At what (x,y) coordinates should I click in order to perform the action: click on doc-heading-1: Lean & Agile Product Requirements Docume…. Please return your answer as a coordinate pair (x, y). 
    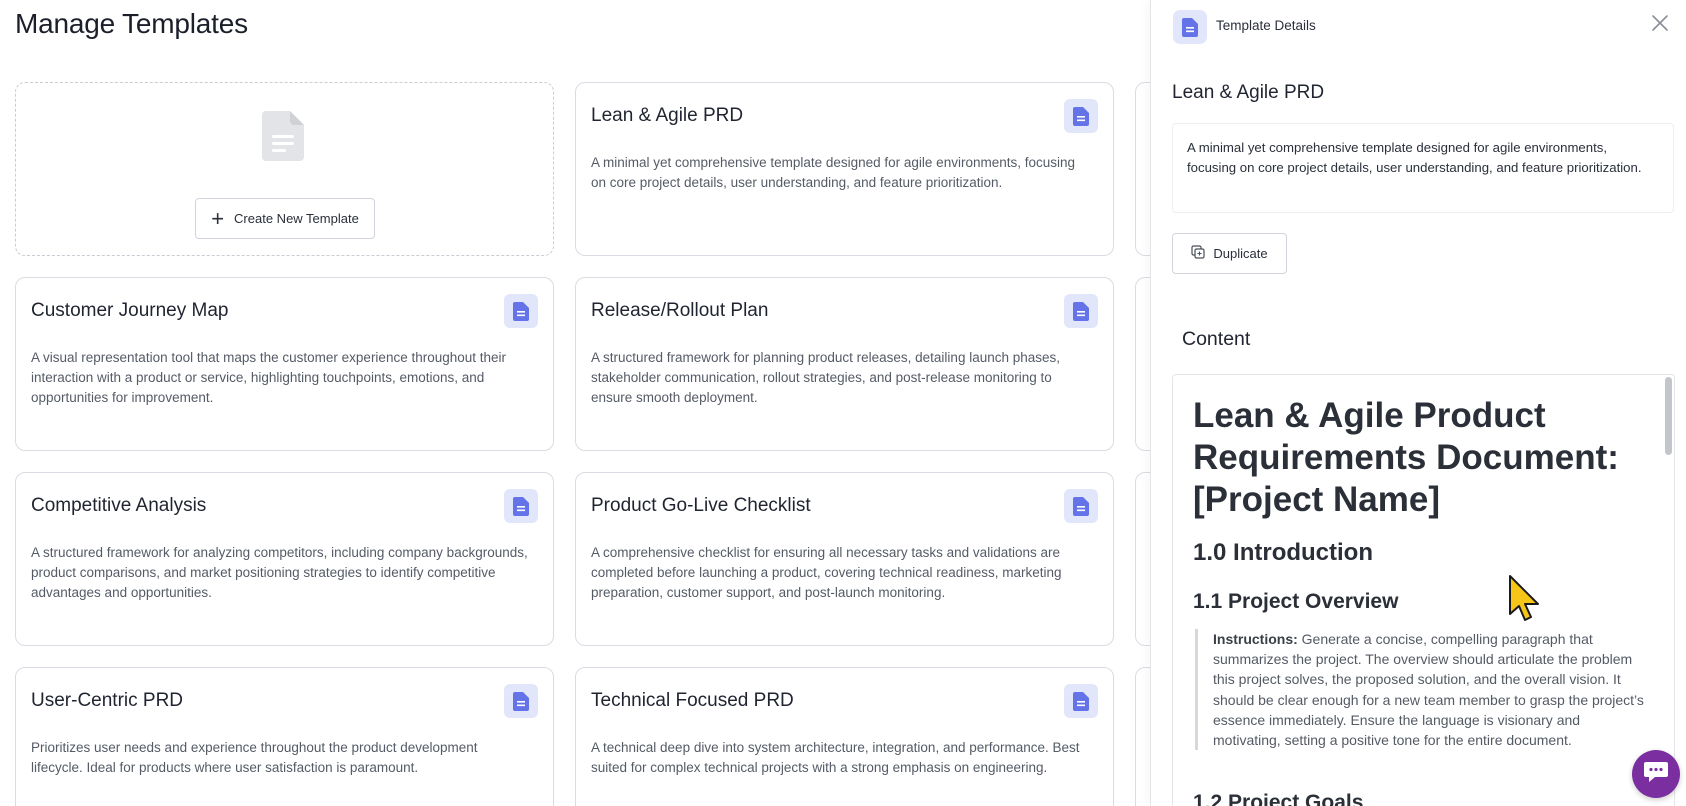
    Looking at the image, I should click on (1406, 457).